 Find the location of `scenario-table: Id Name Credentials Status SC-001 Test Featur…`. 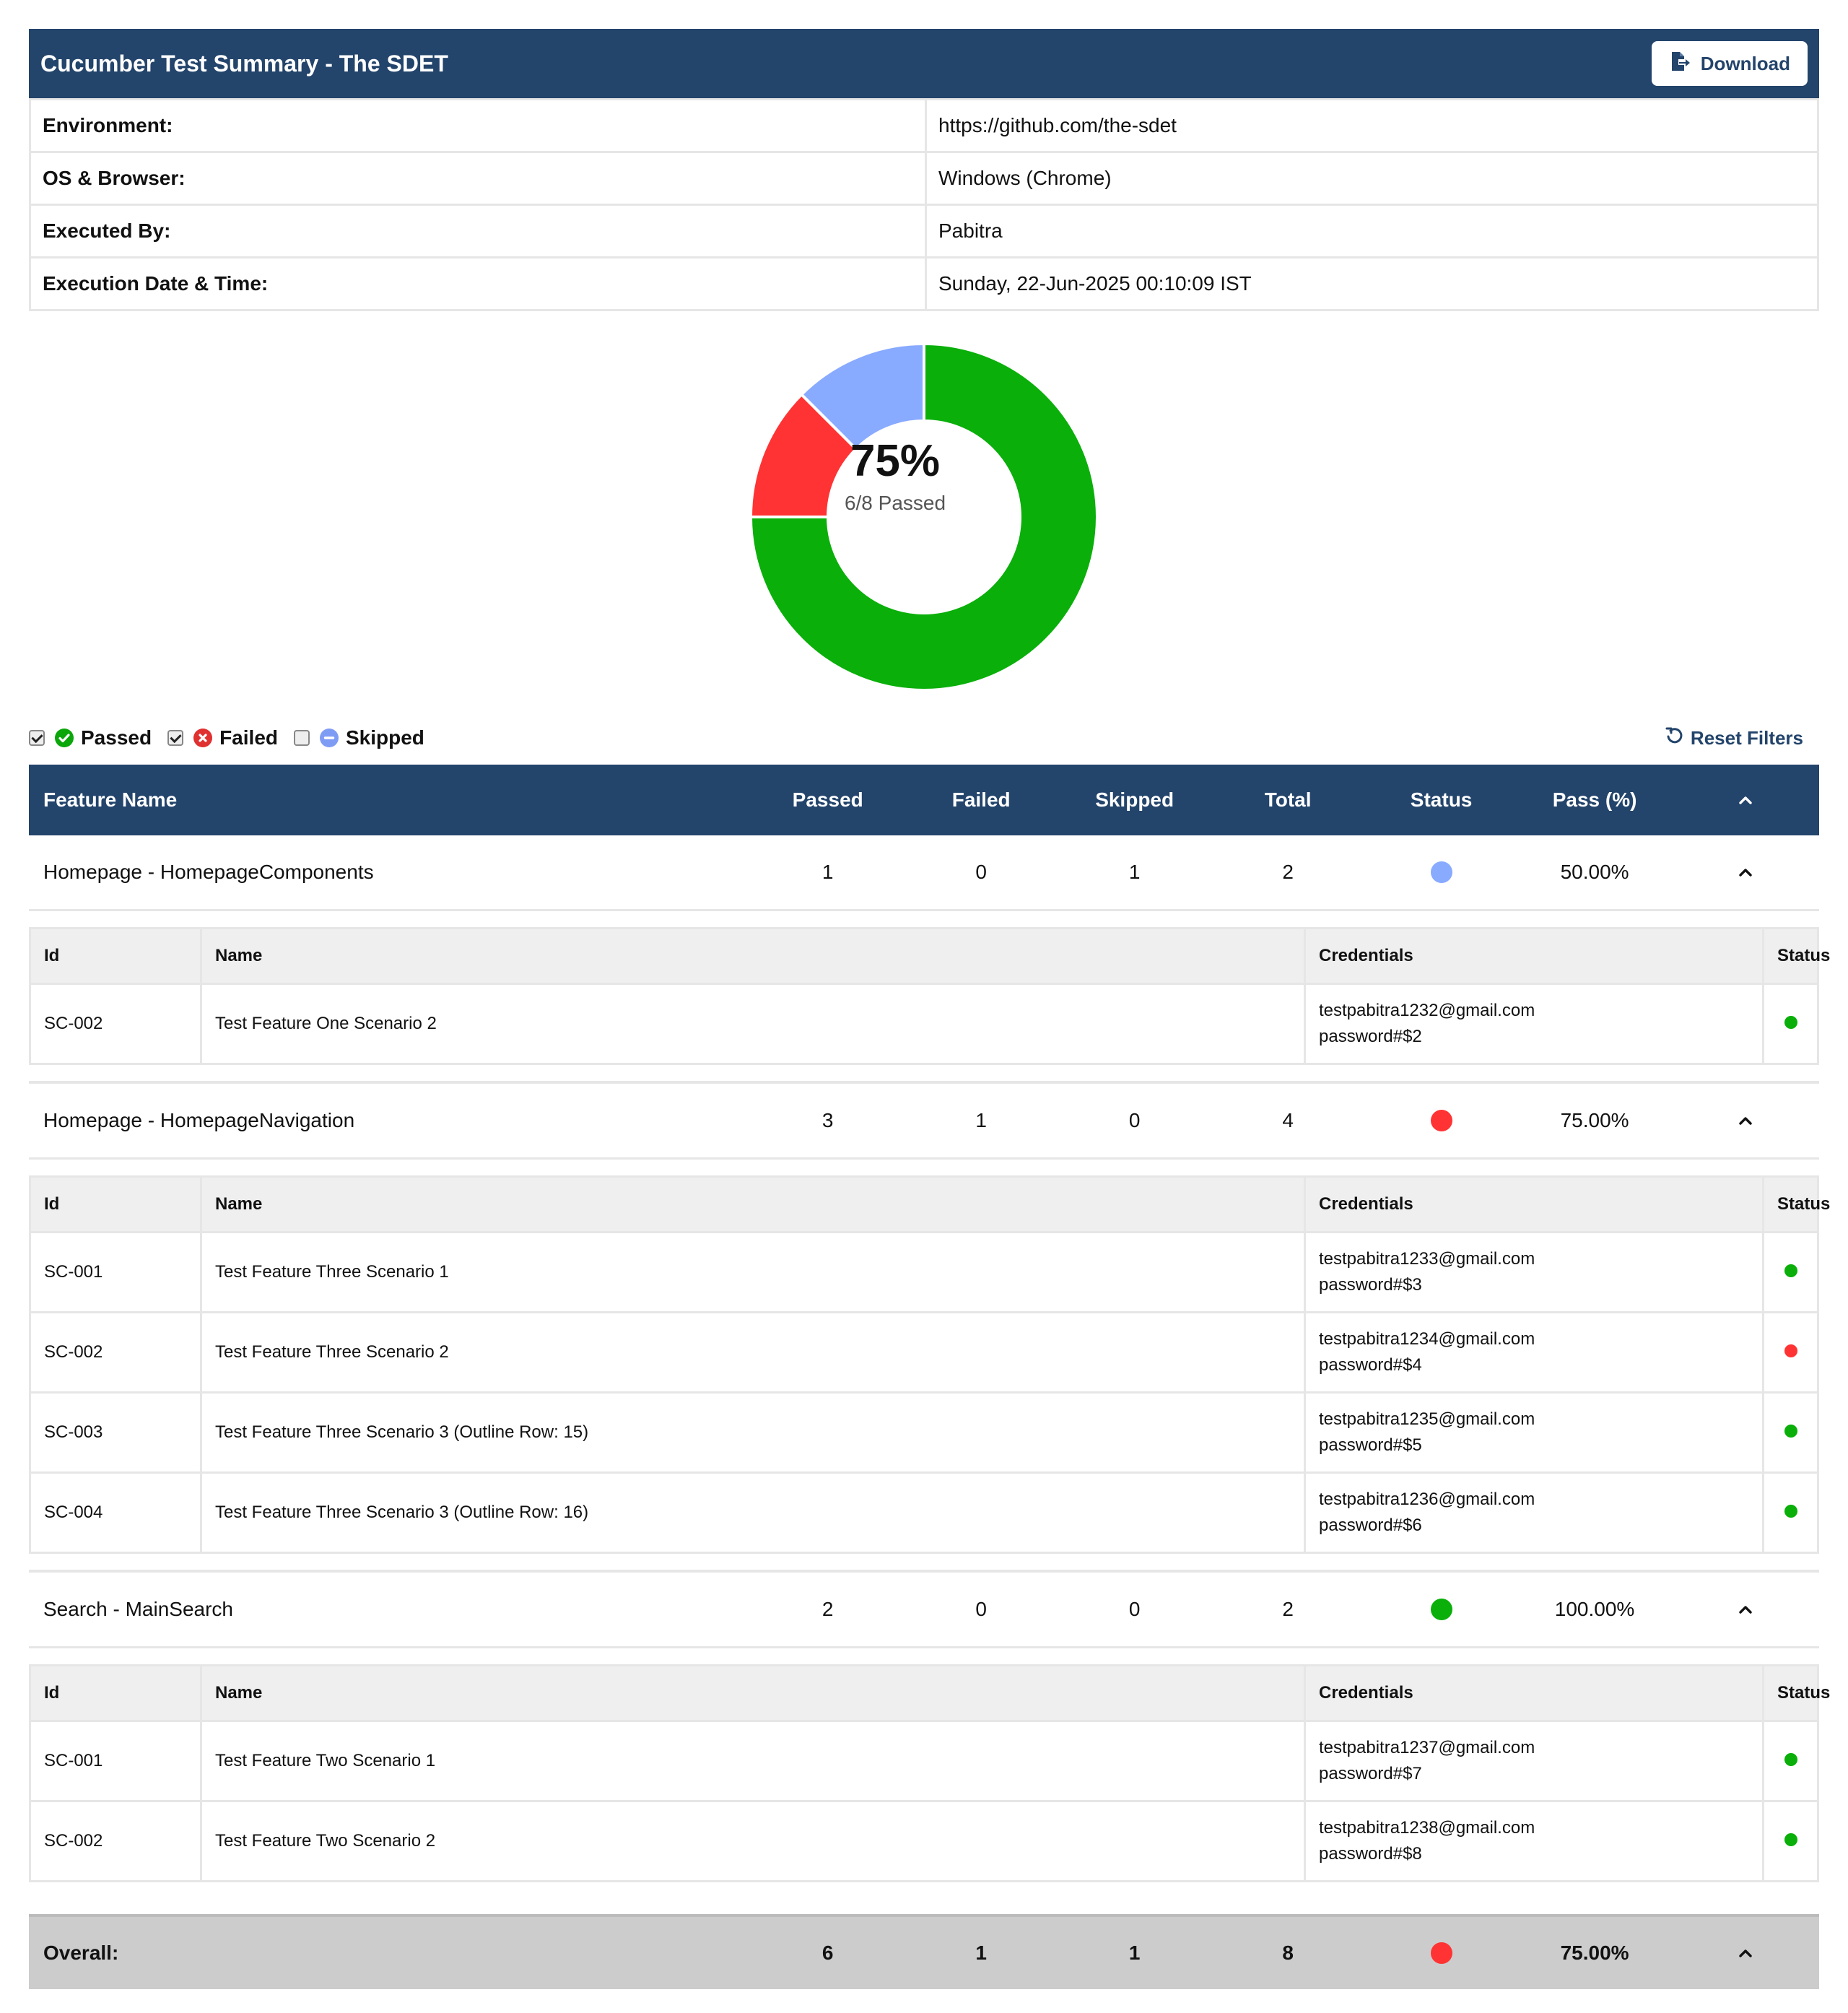

scenario-table: Id Name Credentials Status SC-001 Test Featur… is located at coordinates (929, 1773).